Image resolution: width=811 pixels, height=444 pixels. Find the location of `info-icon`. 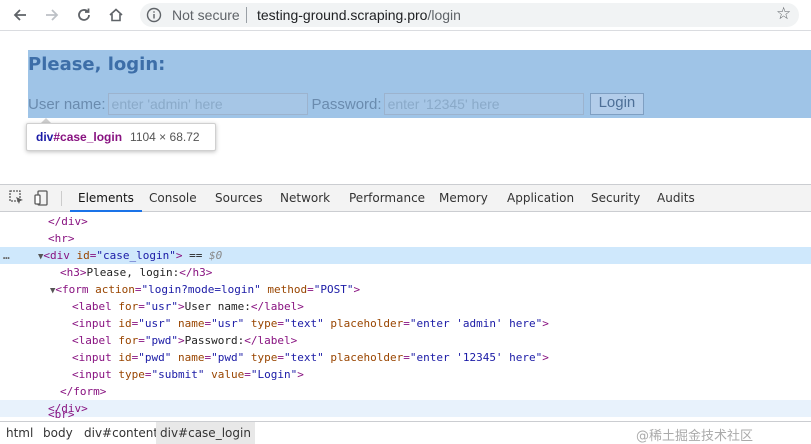

info-icon is located at coordinates (154, 17).